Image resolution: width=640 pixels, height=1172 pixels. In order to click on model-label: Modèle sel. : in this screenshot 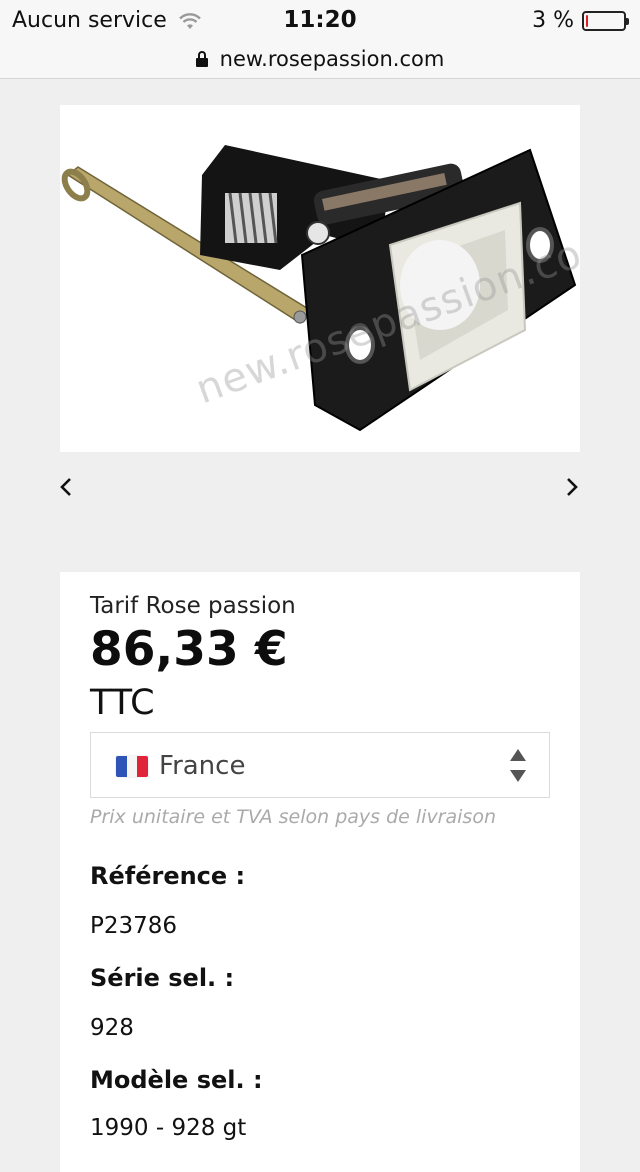, I will do `click(176, 1080)`.